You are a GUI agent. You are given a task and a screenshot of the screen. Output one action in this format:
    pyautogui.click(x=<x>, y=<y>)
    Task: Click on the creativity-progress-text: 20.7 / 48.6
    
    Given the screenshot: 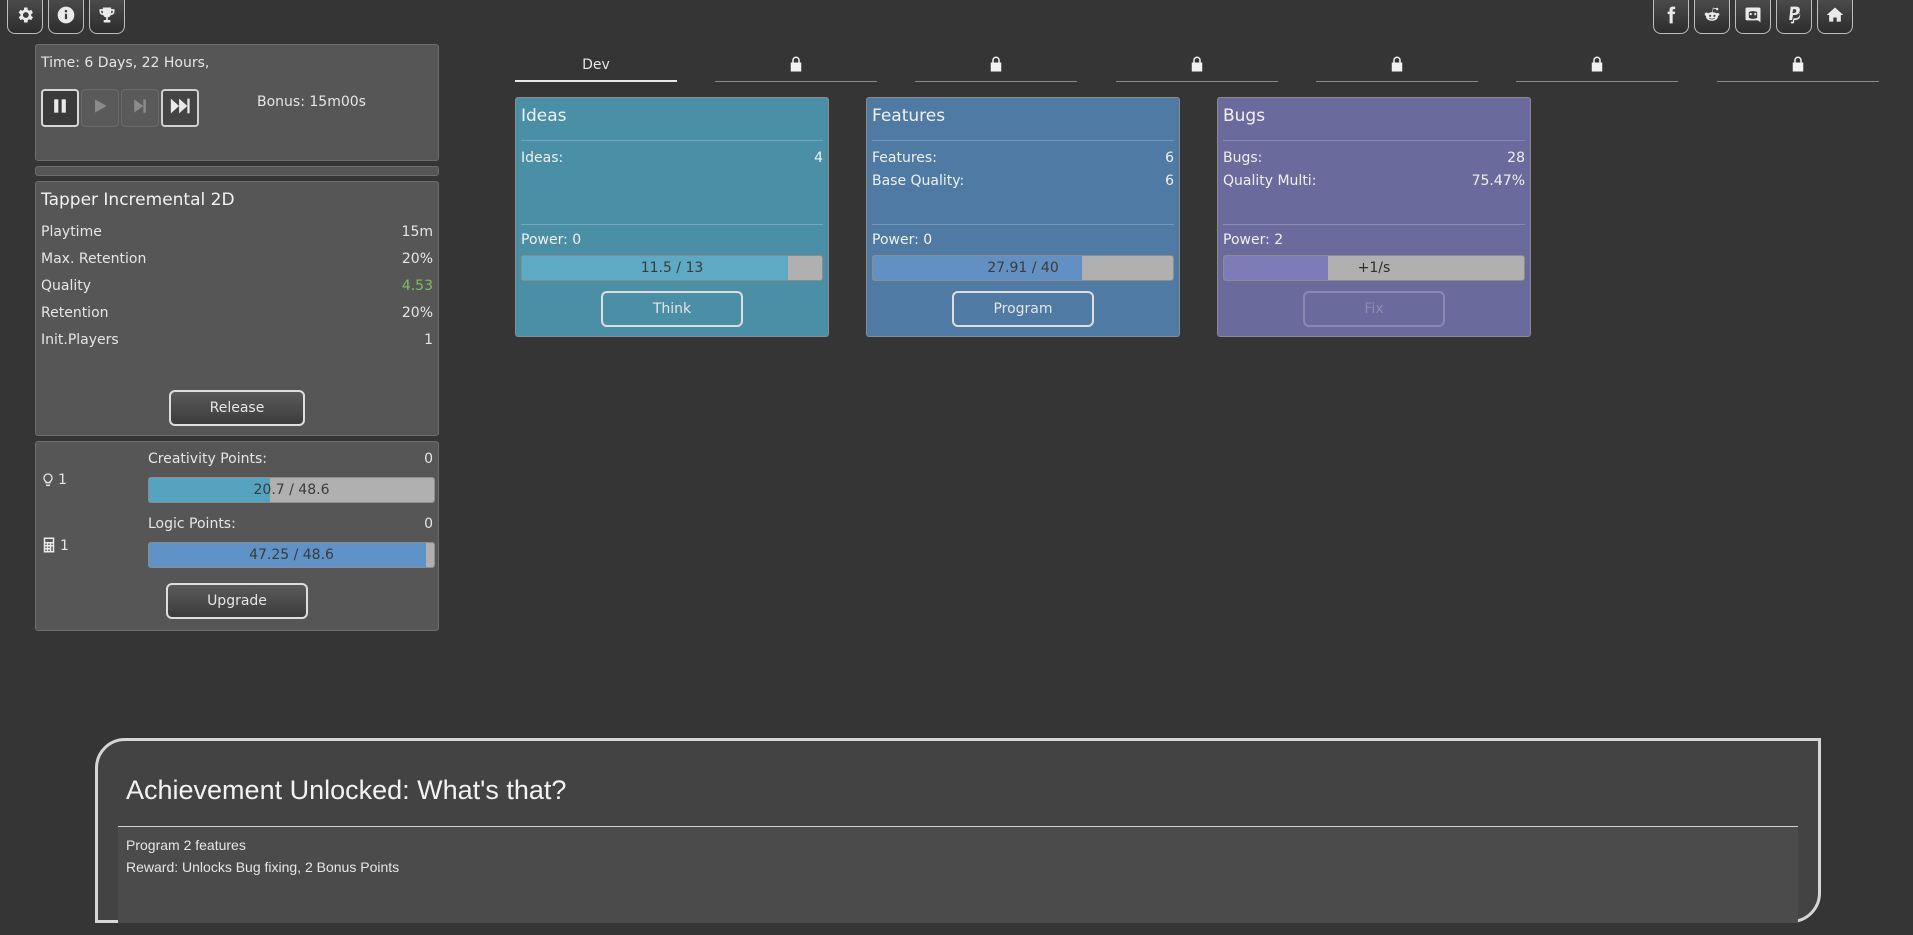 What is the action you would take?
    pyautogui.click(x=291, y=490)
    